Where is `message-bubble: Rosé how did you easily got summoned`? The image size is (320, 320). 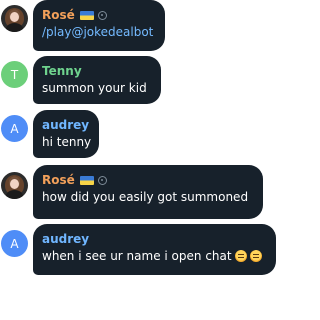
message-bubble: Rosé how did you easily got summoned is located at coordinates (148, 192).